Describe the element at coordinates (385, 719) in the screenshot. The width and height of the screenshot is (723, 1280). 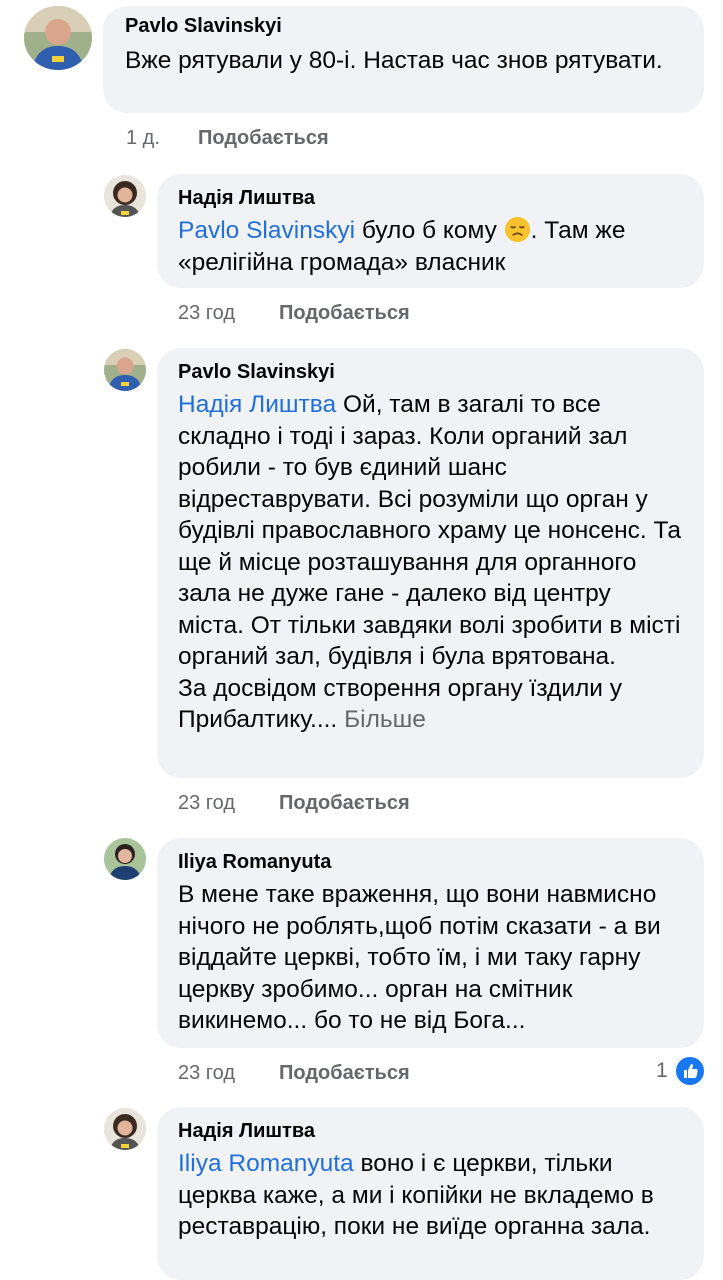
I see `see-more-link: Більше` at that location.